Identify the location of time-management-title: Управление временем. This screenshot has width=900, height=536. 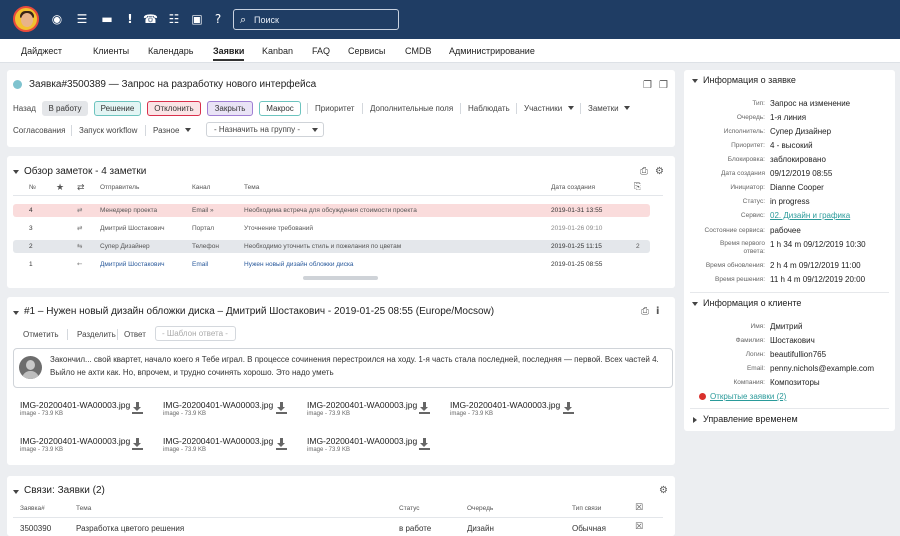
(750, 419).